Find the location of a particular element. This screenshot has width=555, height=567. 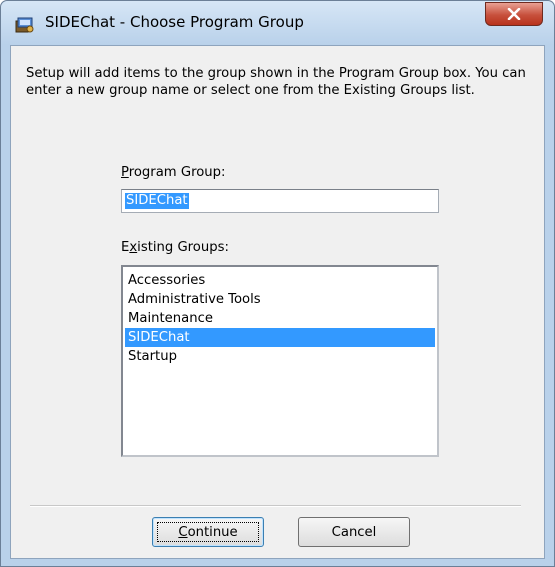

existing-groups-label-mnemonic: x is located at coordinates (133, 247).